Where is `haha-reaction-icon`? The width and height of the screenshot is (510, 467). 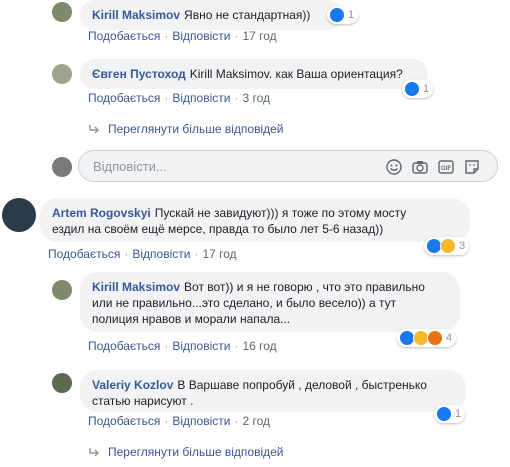 haha-reaction-icon is located at coordinates (448, 246).